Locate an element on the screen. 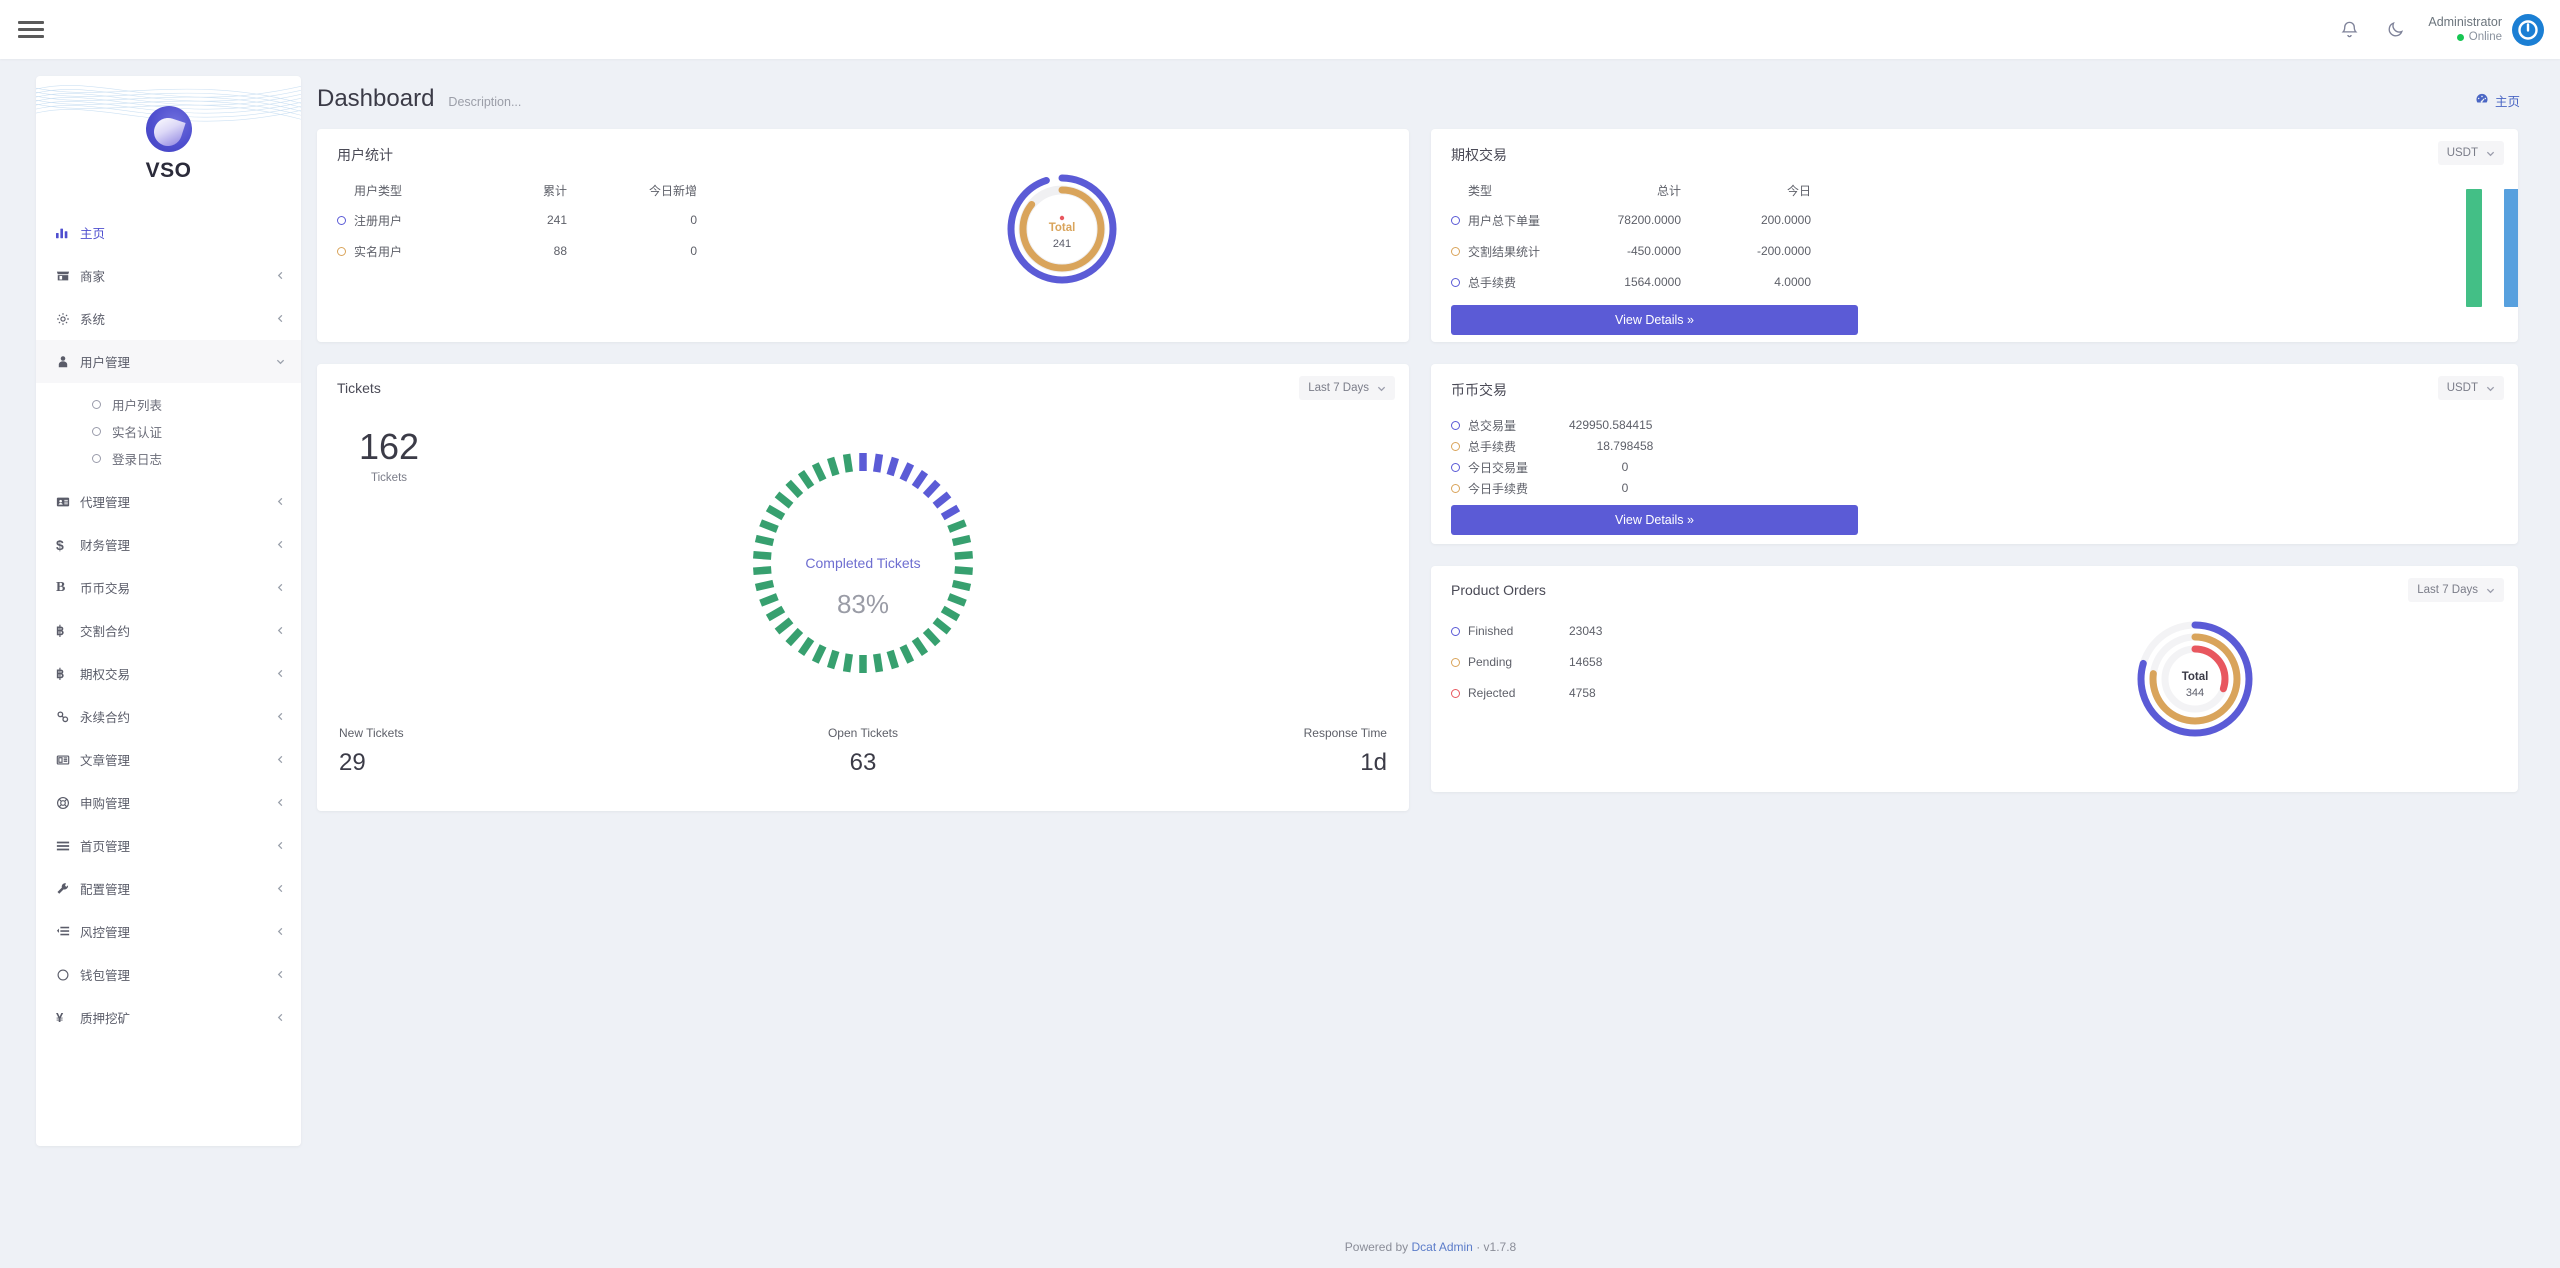 The image size is (2560, 1268). row-type: 交割结果统计 is located at coordinates (1510, 251).